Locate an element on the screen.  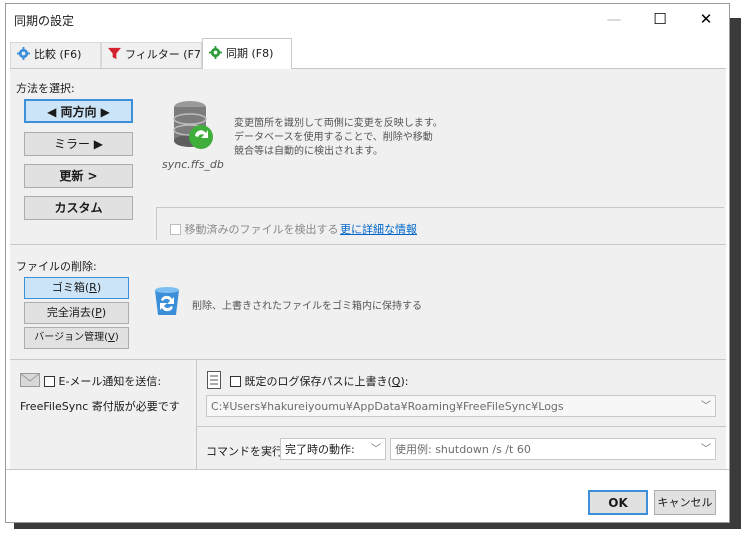
email-icon is located at coordinates (30, 380).